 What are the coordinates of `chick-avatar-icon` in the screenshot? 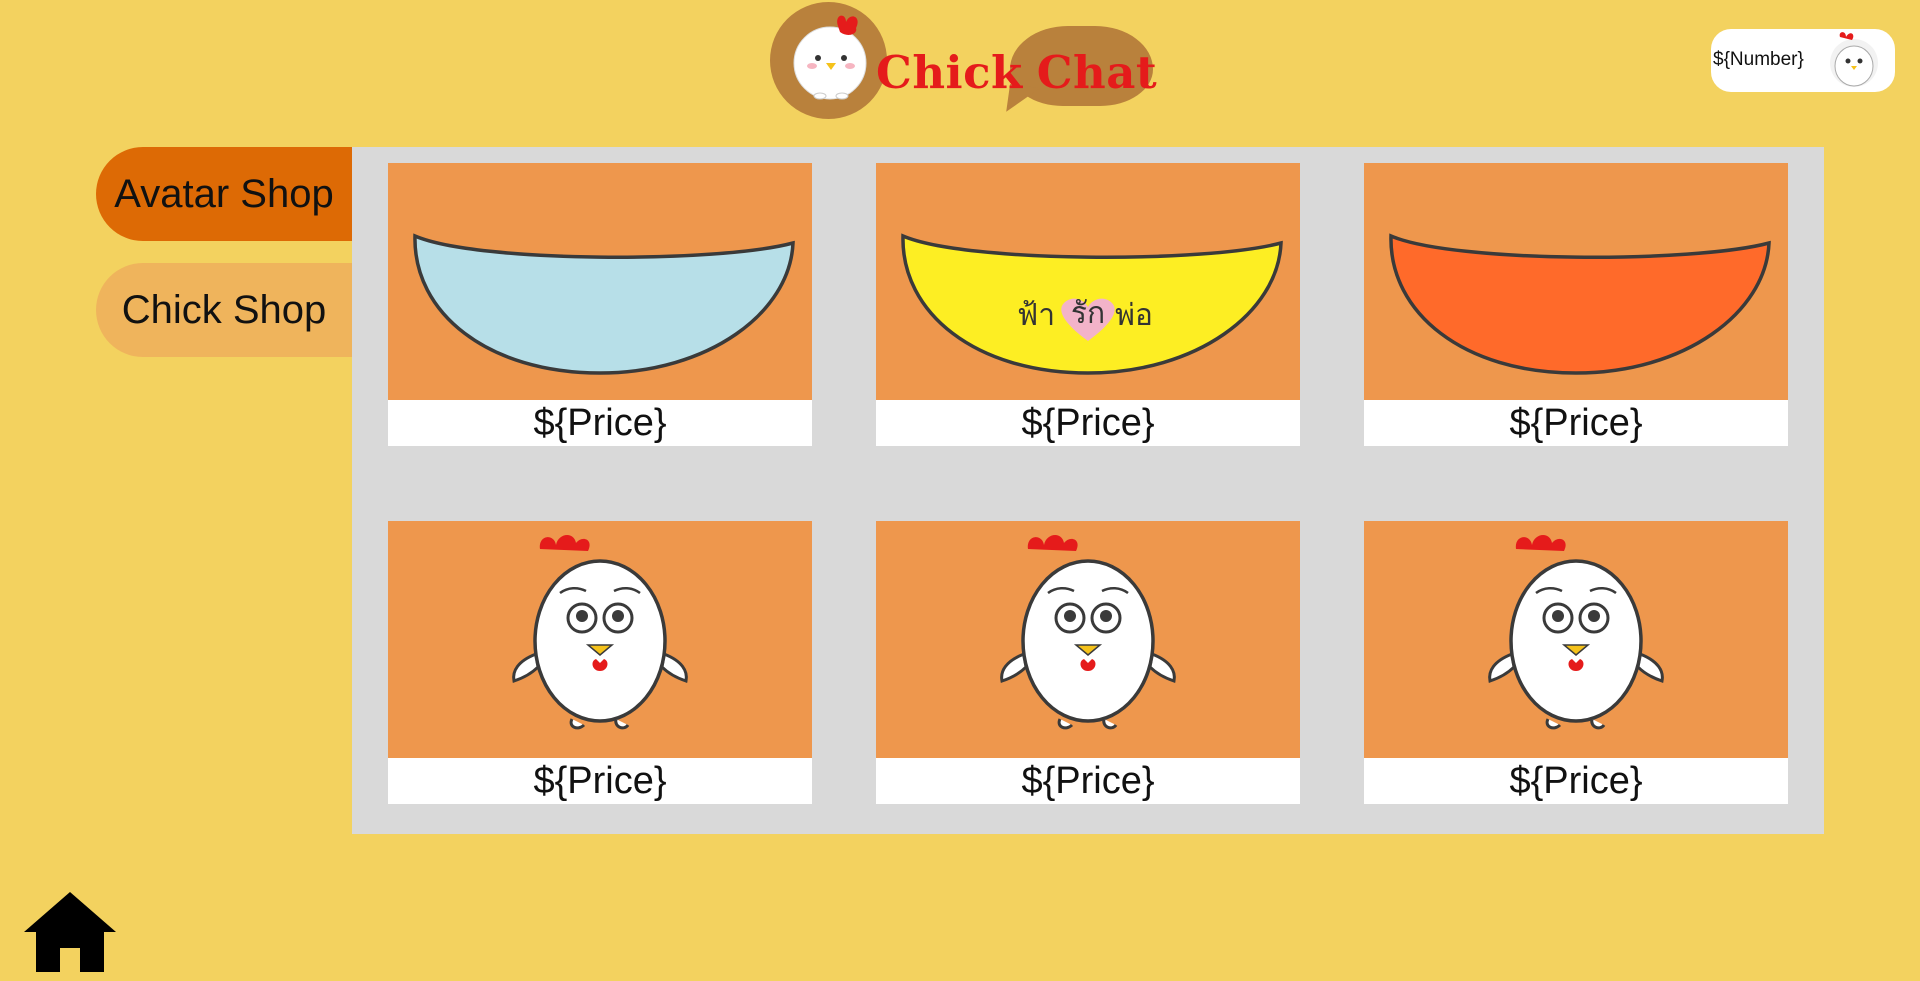 It's located at (1854, 59).